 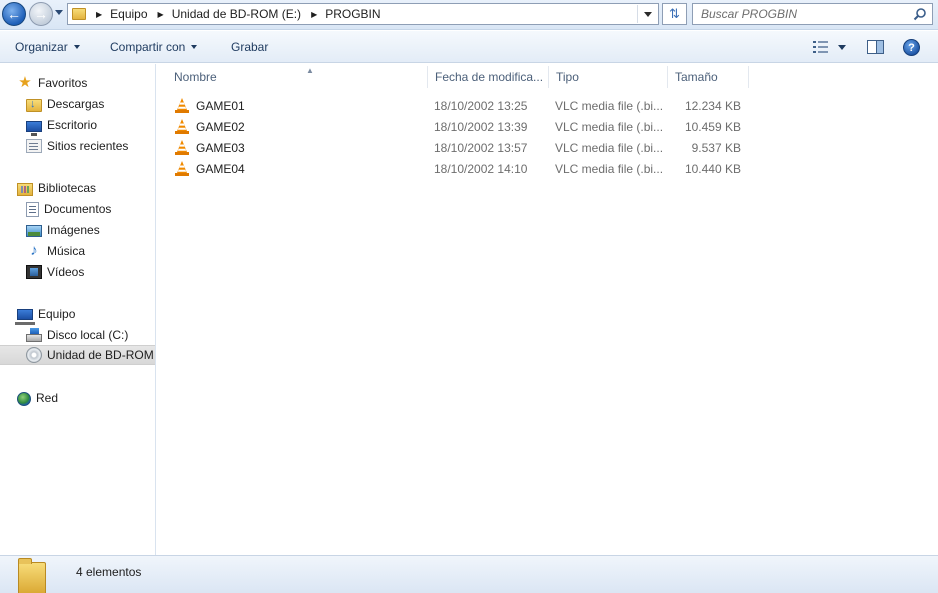 What do you see at coordinates (66, 272) in the screenshot?
I see `nav-label: Vídeos` at bounding box center [66, 272].